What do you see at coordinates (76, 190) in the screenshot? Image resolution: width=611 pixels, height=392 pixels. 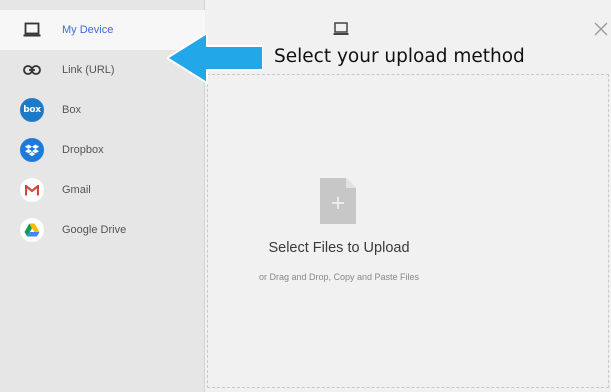 I see `sidebar-item-label: Gmail` at bounding box center [76, 190].